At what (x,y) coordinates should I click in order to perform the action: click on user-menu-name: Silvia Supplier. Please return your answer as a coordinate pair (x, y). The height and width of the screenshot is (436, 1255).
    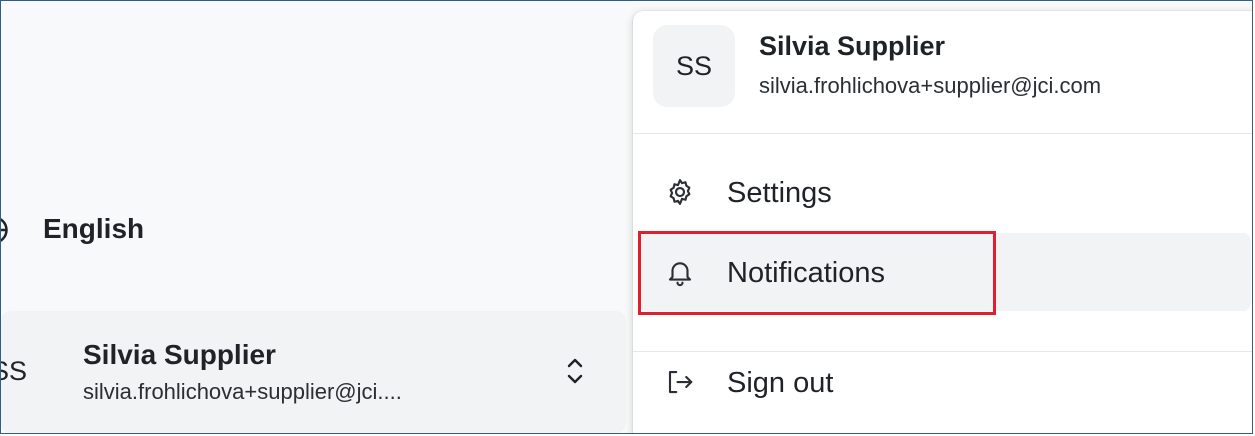
    Looking at the image, I should click on (852, 46).